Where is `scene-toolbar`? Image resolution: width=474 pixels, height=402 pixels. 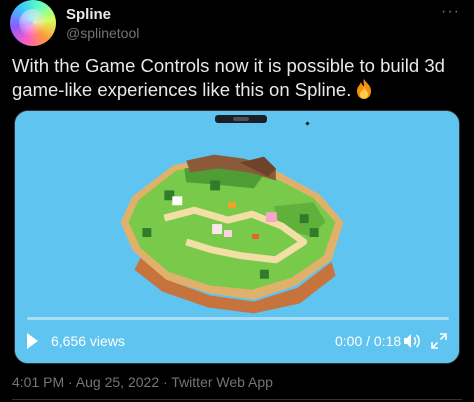
scene-toolbar is located at coordinates (241, 119).